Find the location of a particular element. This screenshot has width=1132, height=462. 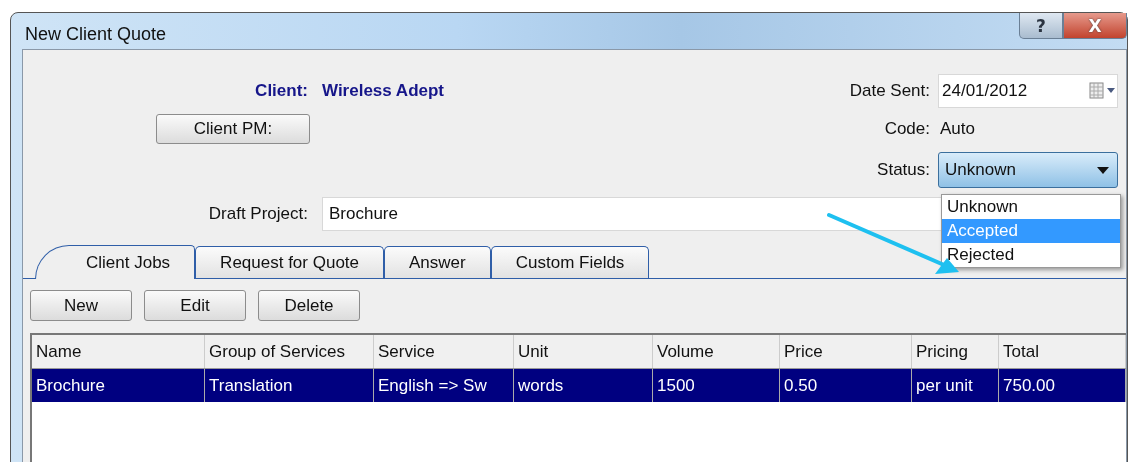

field-label: Draft Project: is located at coordinates (257, 214).